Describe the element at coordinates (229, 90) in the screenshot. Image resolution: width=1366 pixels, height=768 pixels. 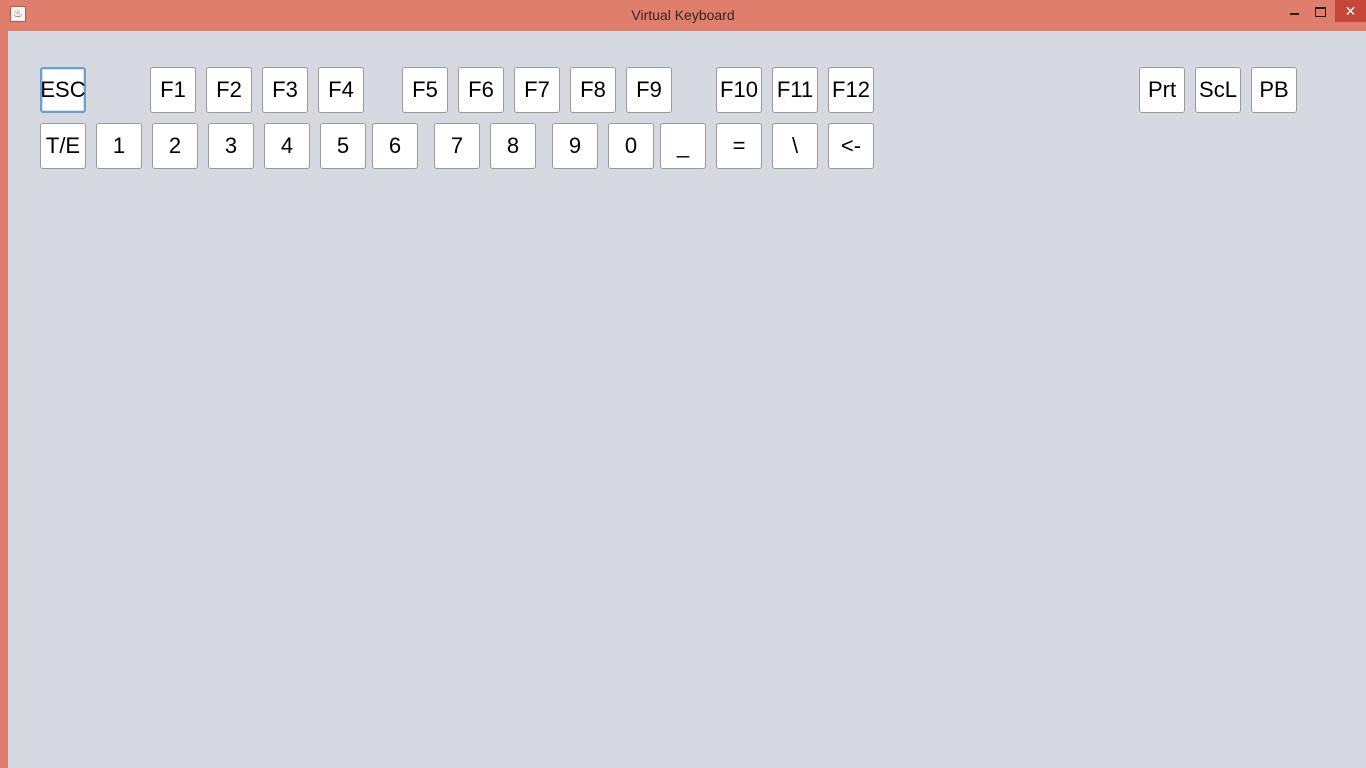
I see `key-f2: F2` at that location.